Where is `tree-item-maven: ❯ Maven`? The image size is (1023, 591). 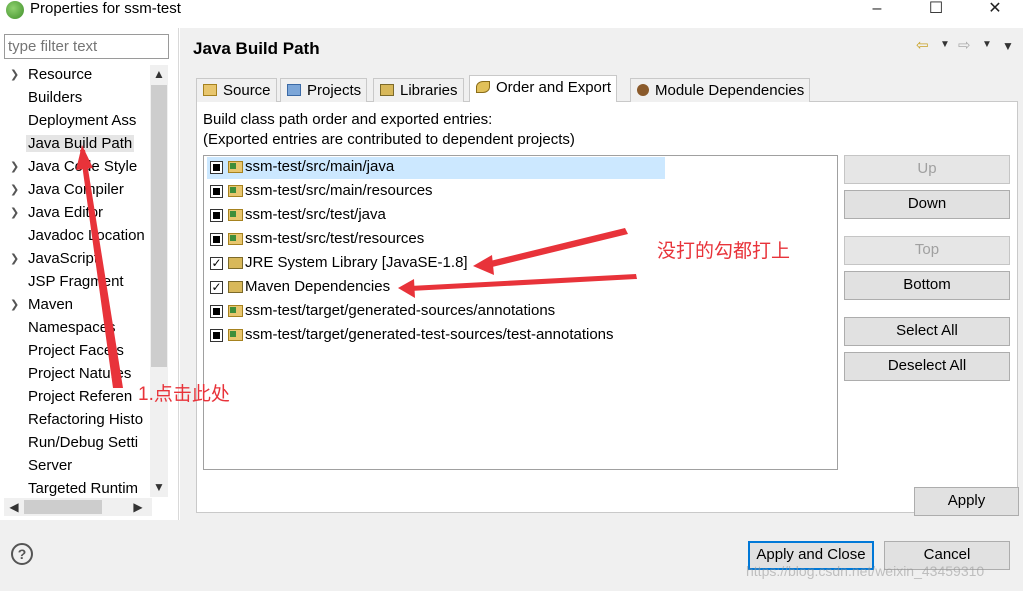 tree-item-maven: ❯ Maven is located at coordinates (75, 306).